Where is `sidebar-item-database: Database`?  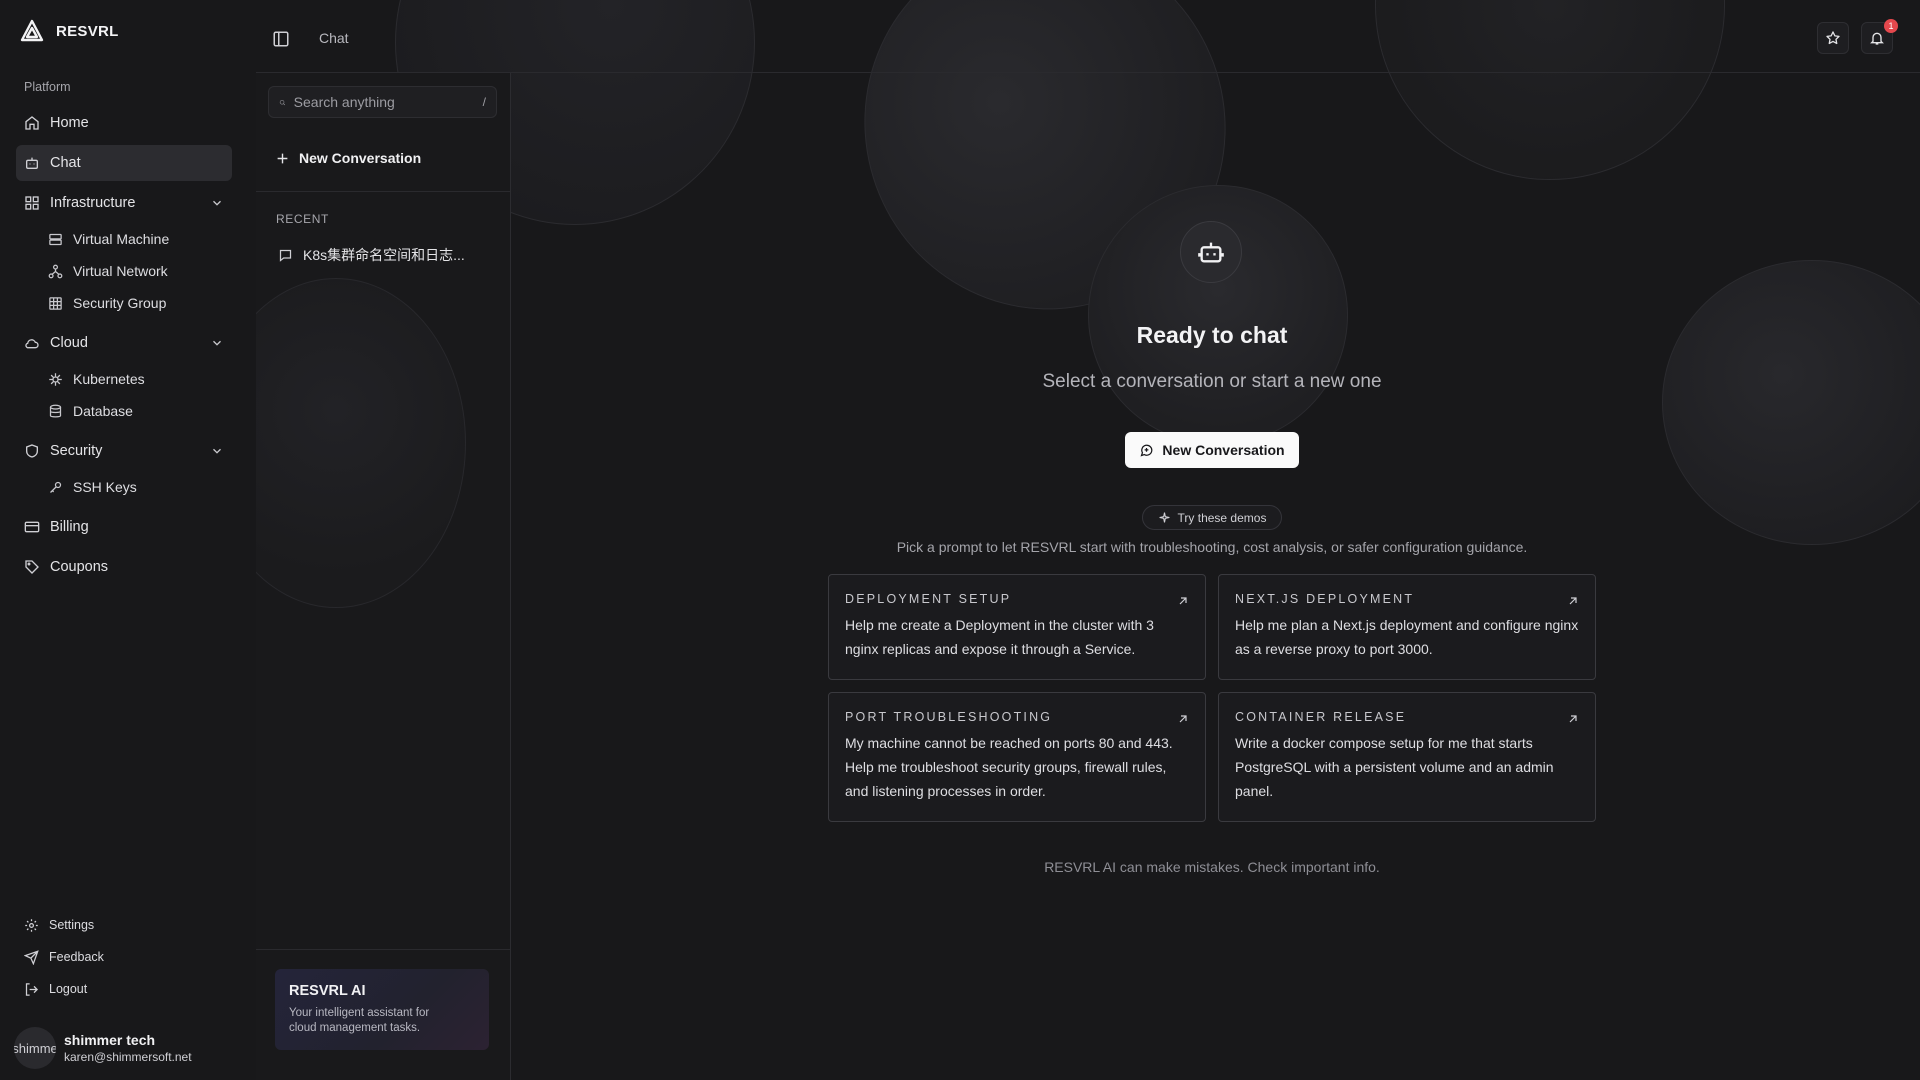 sidebar-item-database: Database is located at coordinates (136, 411).